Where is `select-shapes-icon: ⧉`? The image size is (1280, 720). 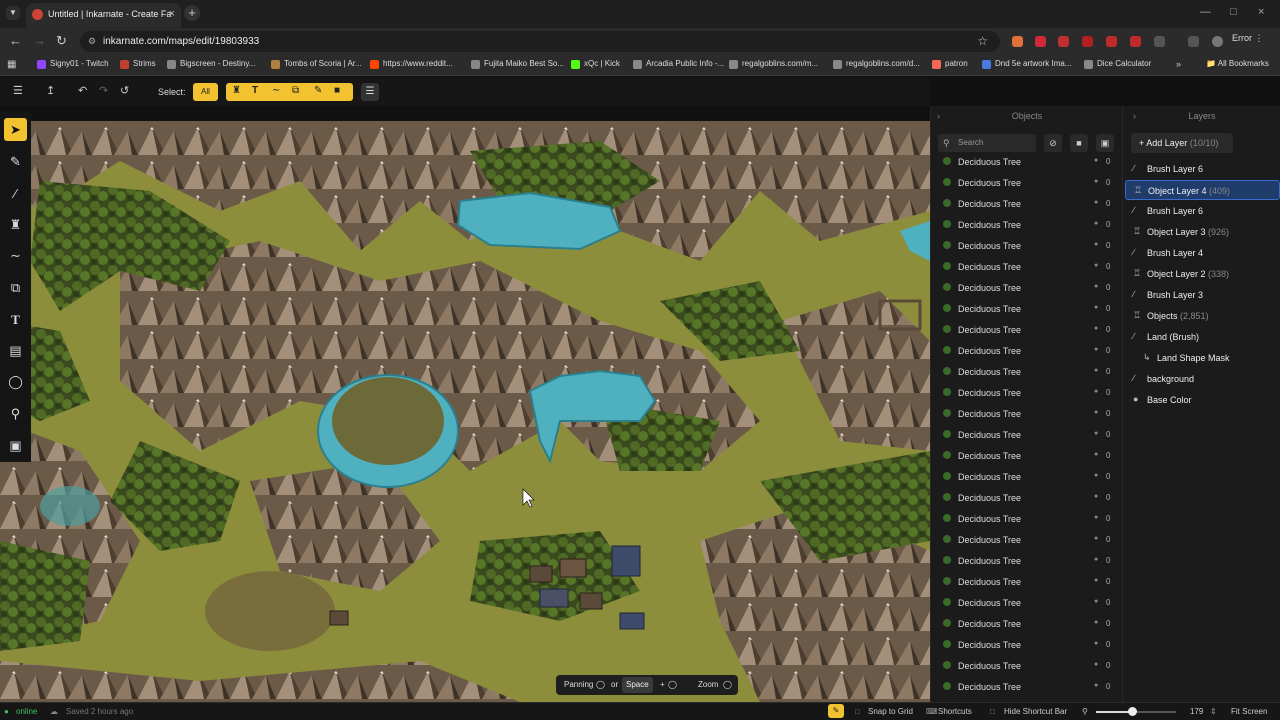
select-shapes-icon: ⧉ is located at coordinates (295, 90).